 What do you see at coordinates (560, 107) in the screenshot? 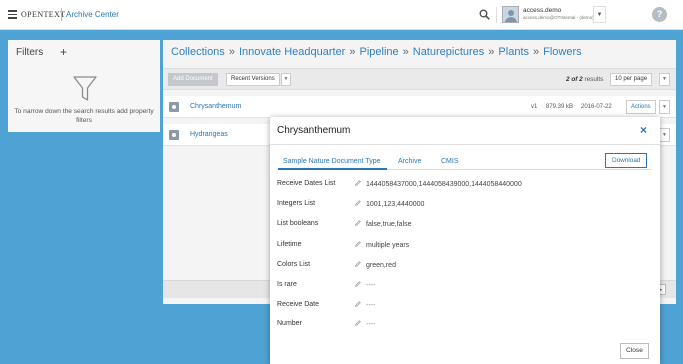
I see `document-size: 879.39 kB` at bounding box center [560, 107].